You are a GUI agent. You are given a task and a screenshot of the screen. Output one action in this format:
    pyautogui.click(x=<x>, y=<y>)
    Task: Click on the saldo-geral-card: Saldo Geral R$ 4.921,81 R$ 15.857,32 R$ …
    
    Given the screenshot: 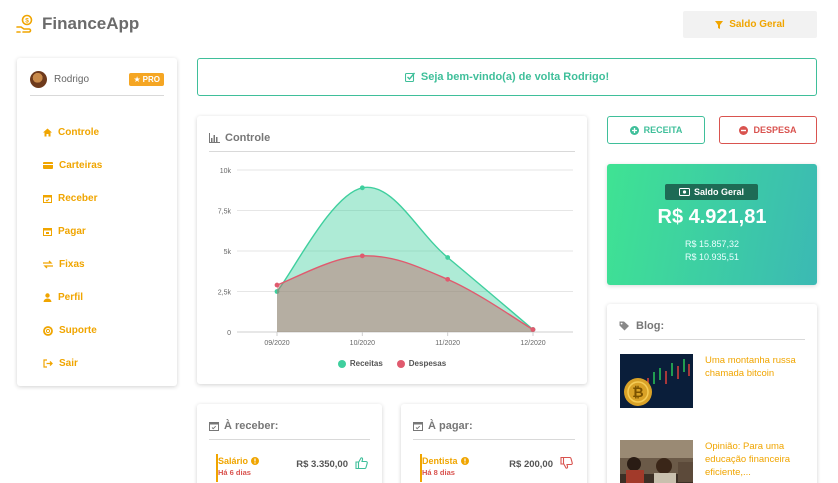 What is the action you would take?
    pyautogui.click(x=712, y=224)
    